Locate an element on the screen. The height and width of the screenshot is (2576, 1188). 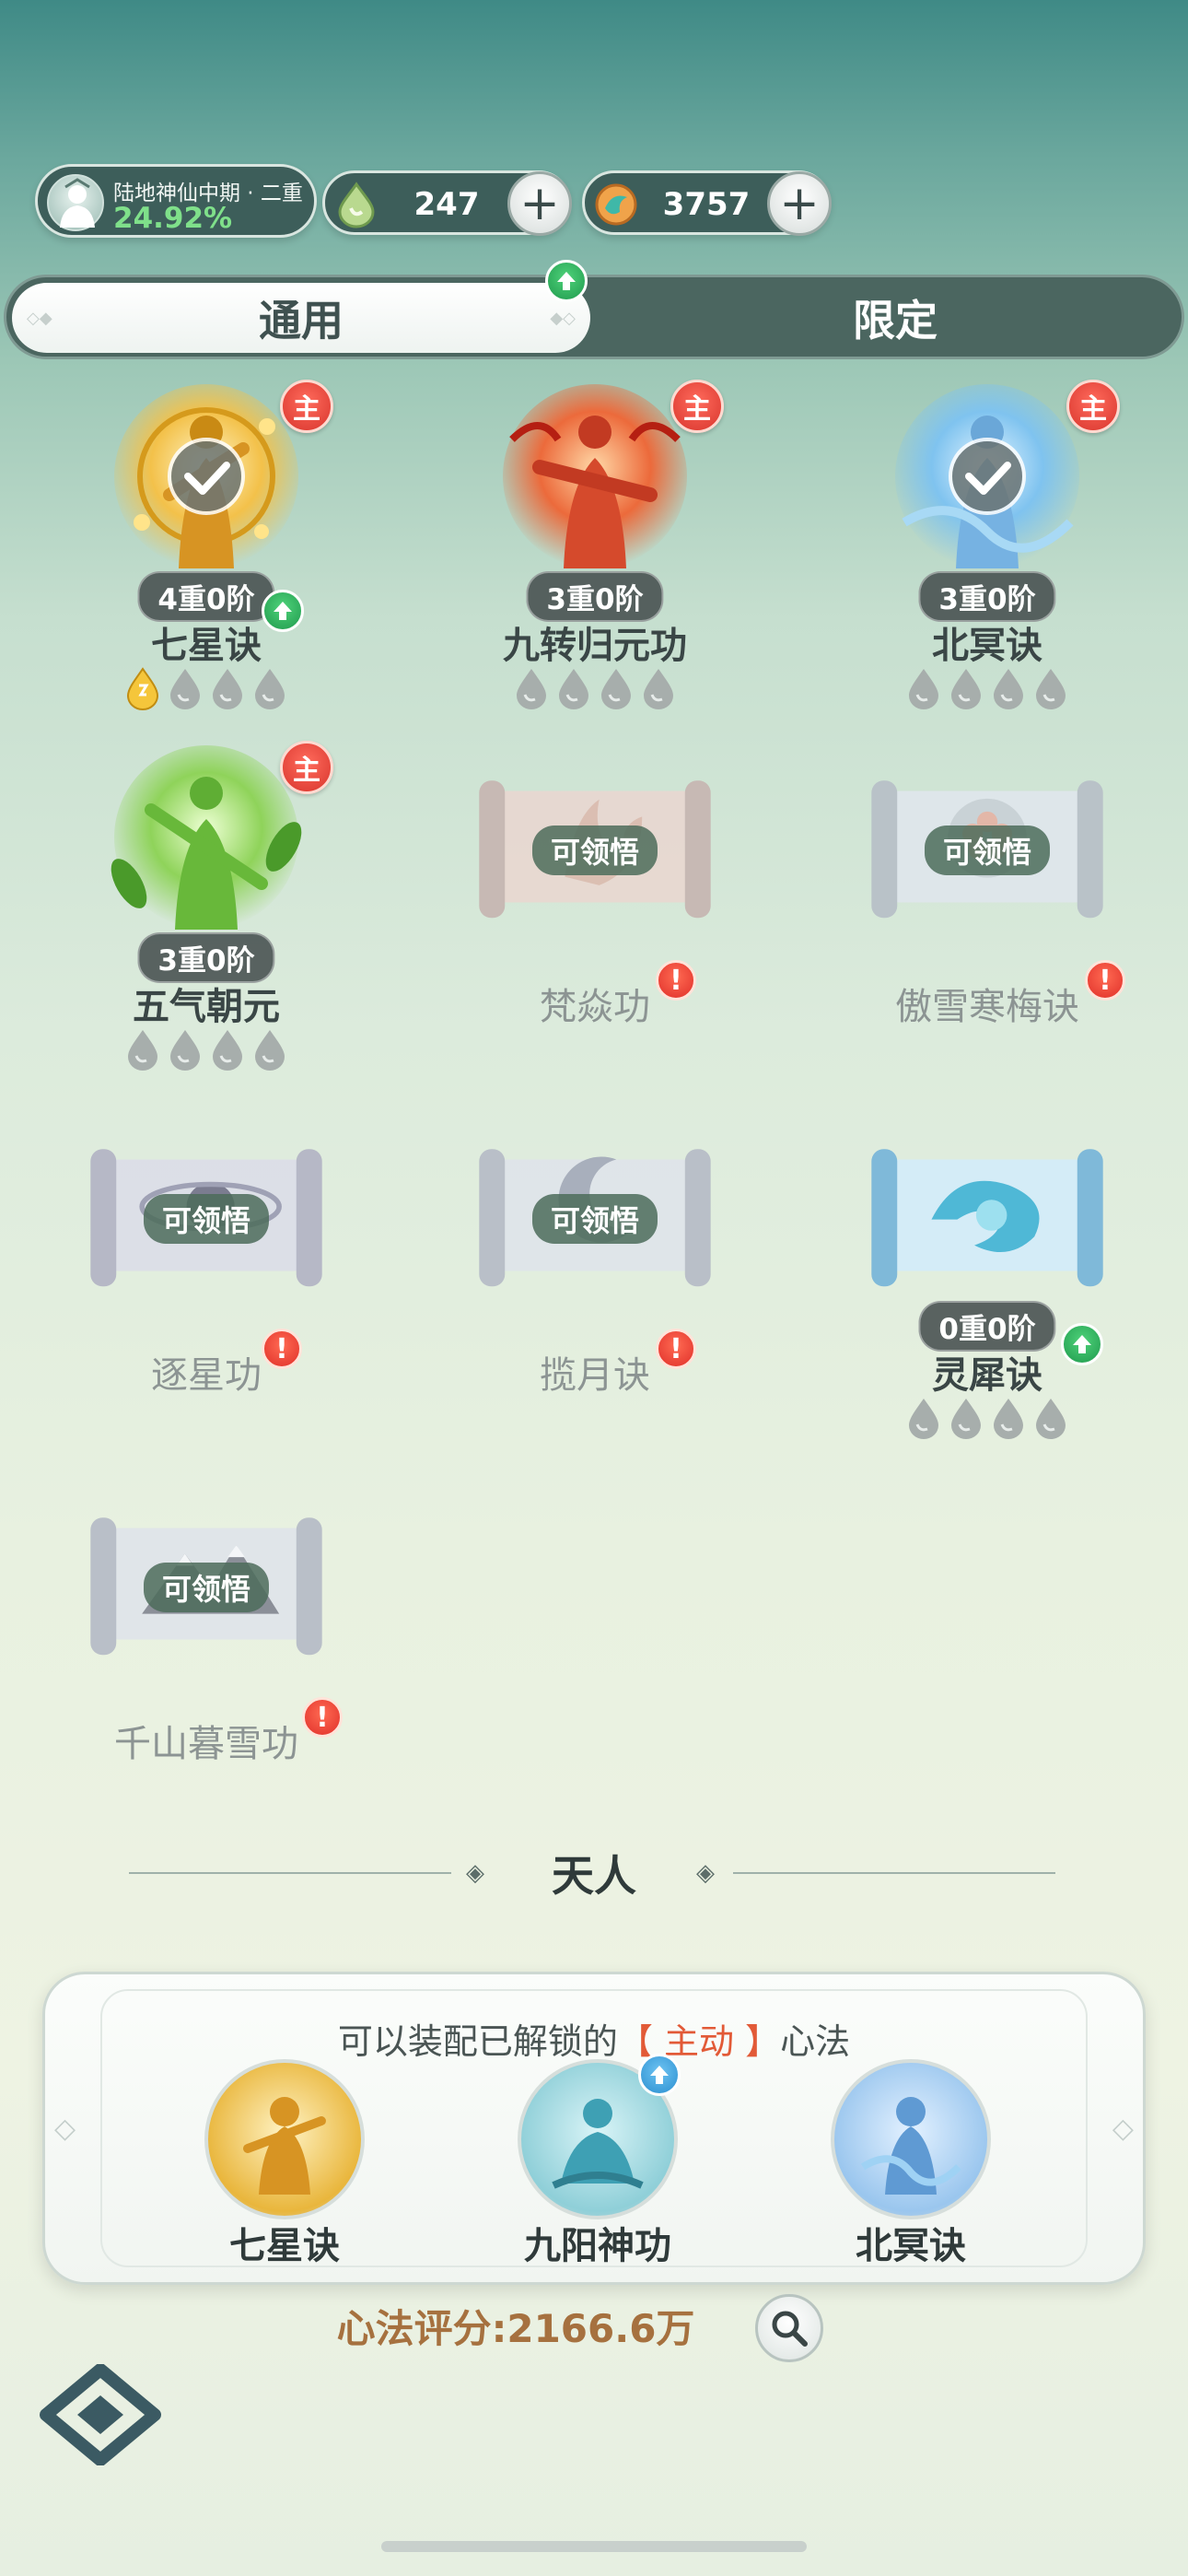
search-button is located at coordinates (789, 2328).